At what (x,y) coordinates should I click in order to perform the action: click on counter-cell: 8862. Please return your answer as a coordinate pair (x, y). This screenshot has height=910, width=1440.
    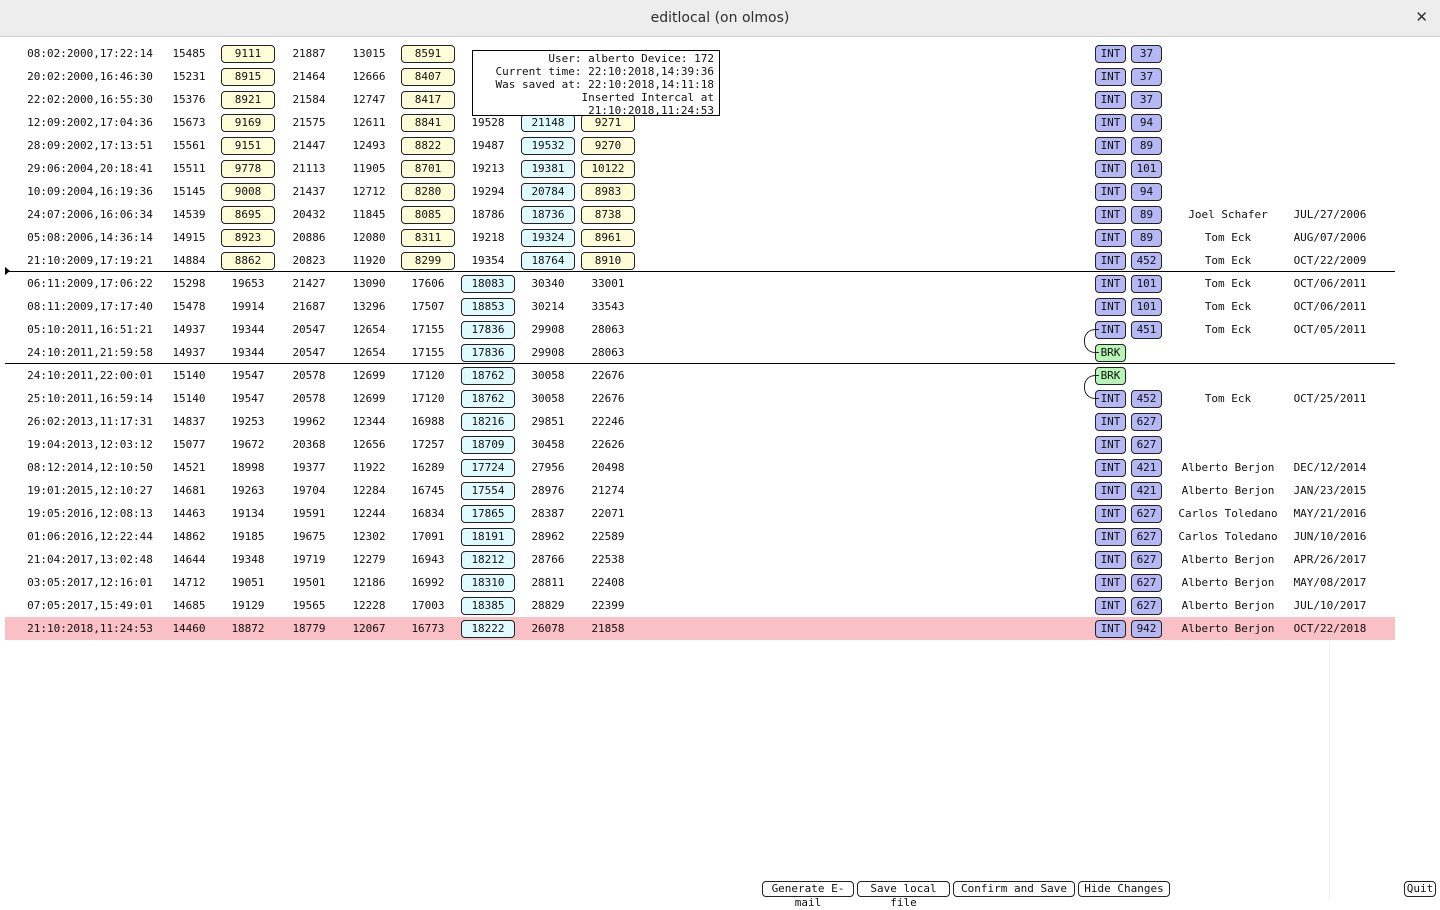
    Looking at the image, I should click on (248, 261).